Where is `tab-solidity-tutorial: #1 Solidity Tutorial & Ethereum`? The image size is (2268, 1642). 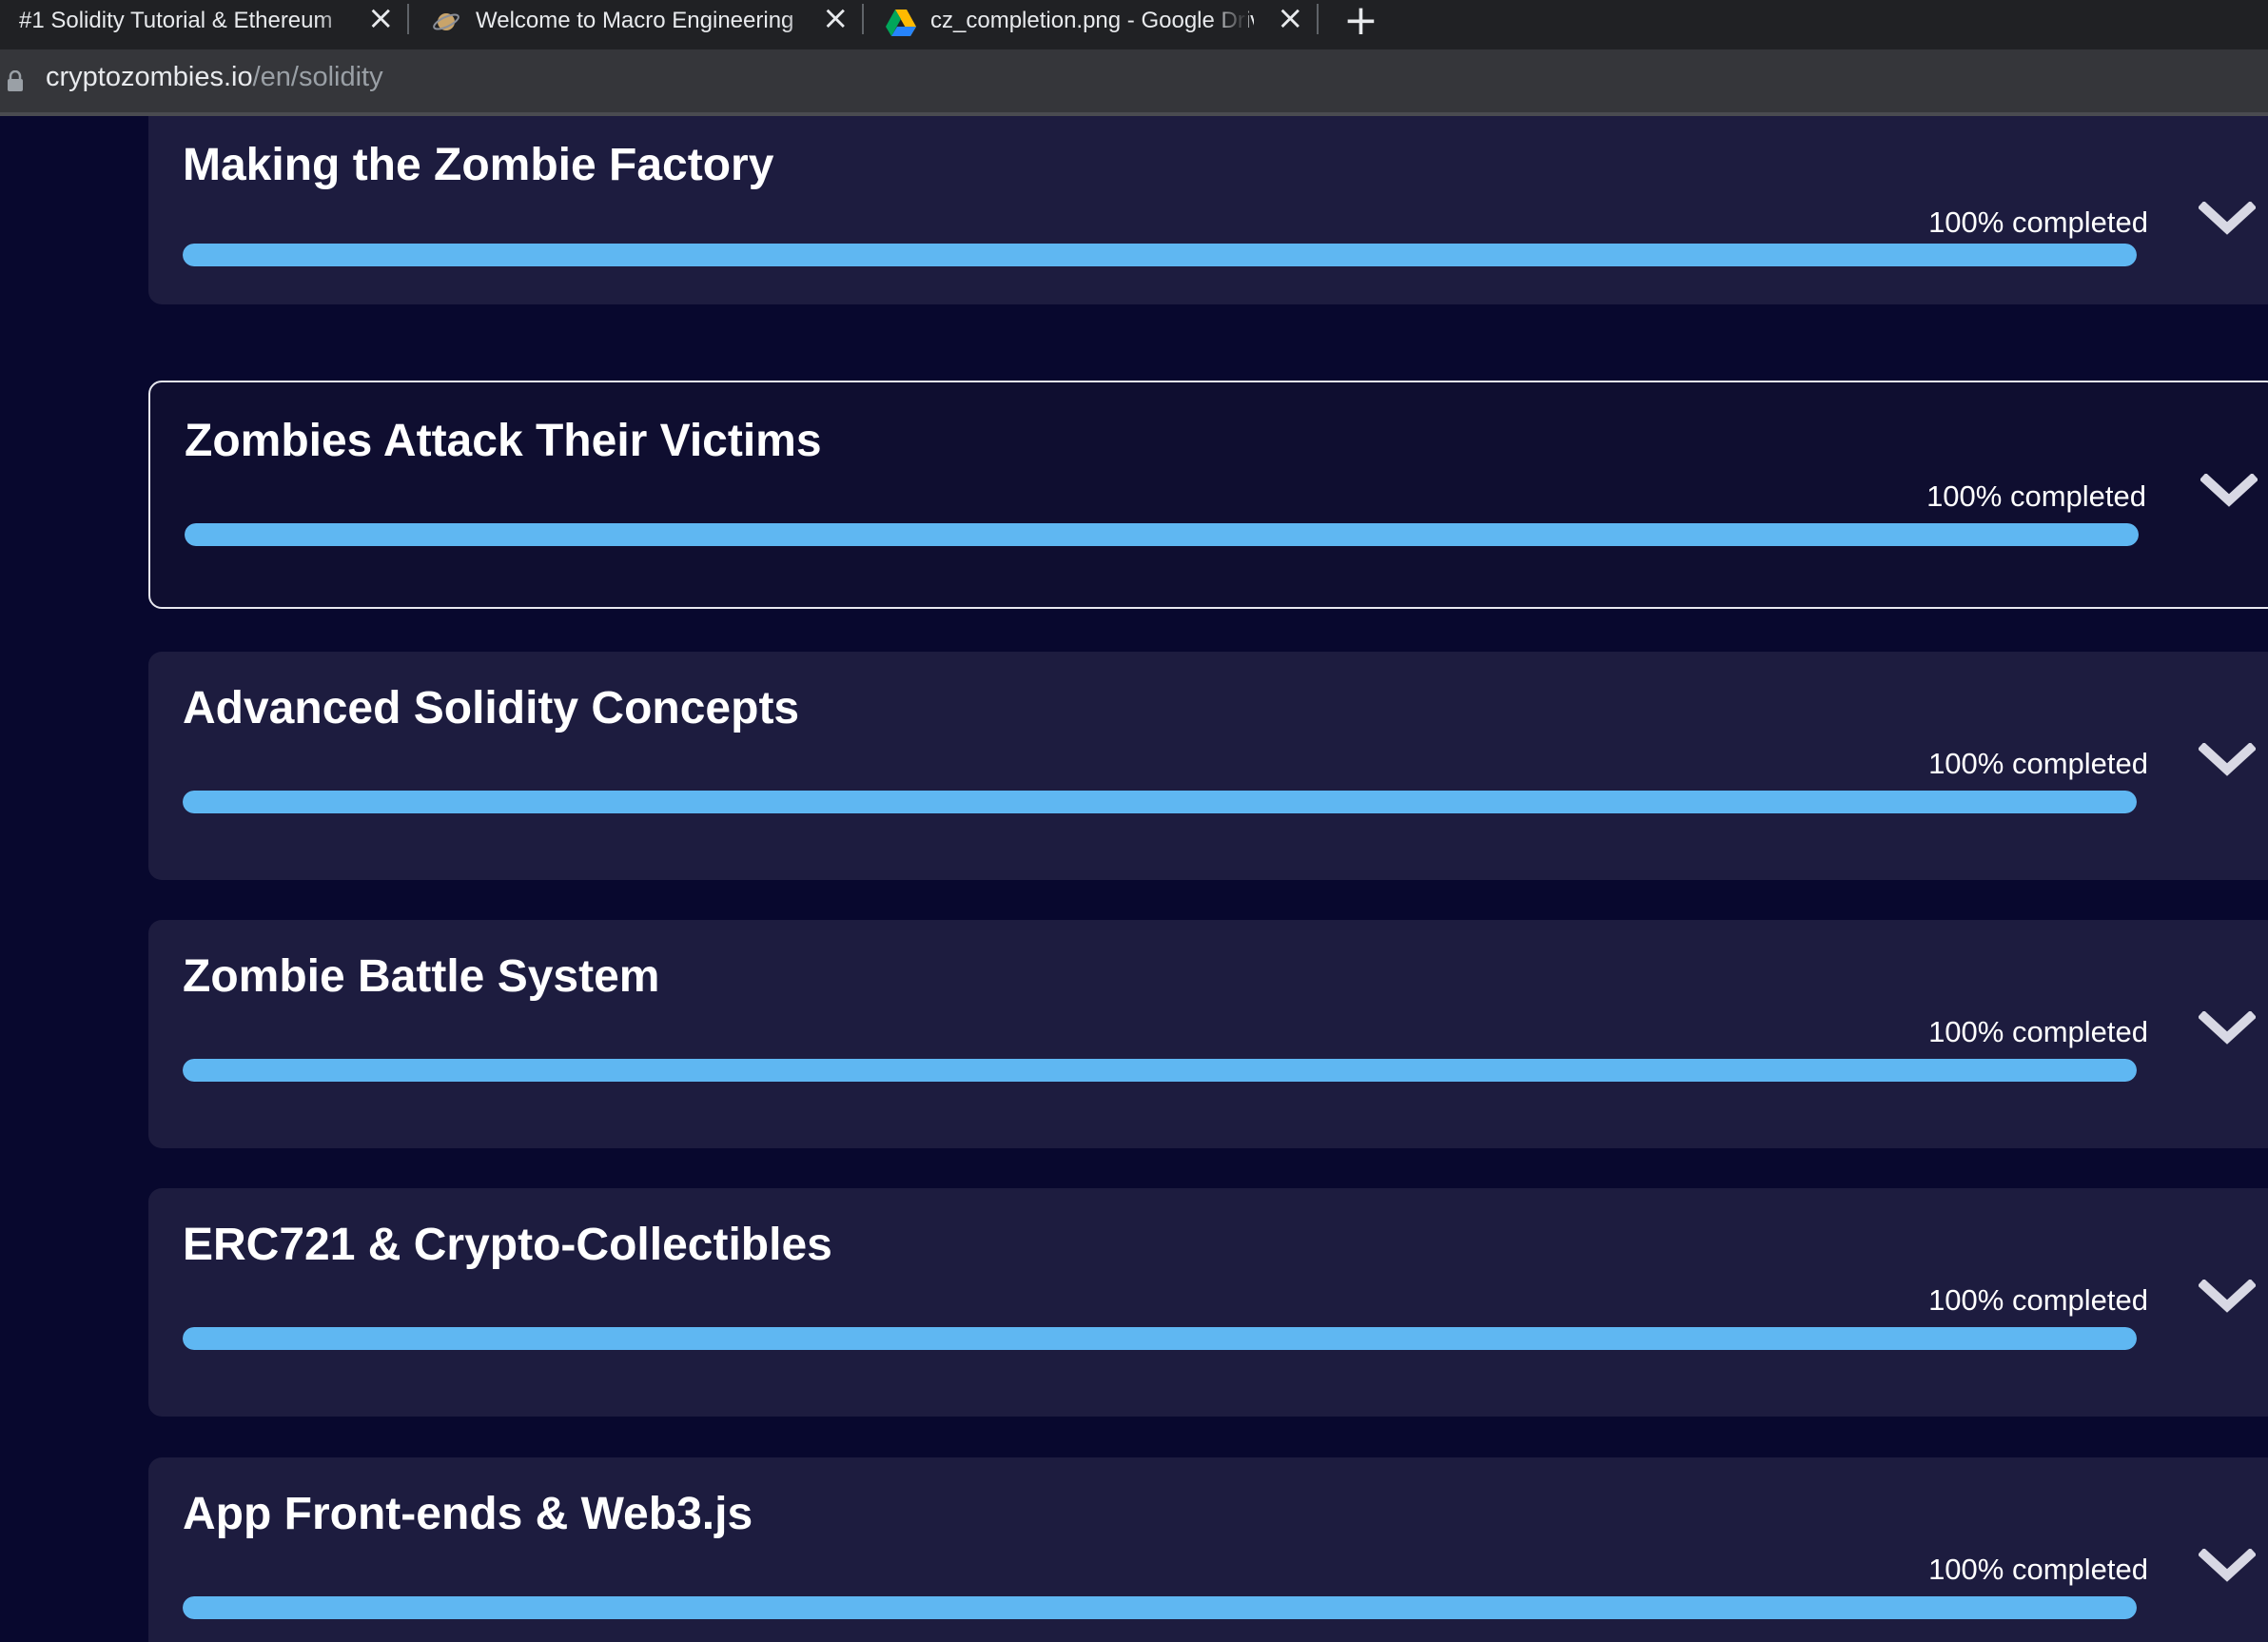
tab-solidity-tutorial: #1 Solidity Tutorial & Ethereum is located at coordinates (199, 21).